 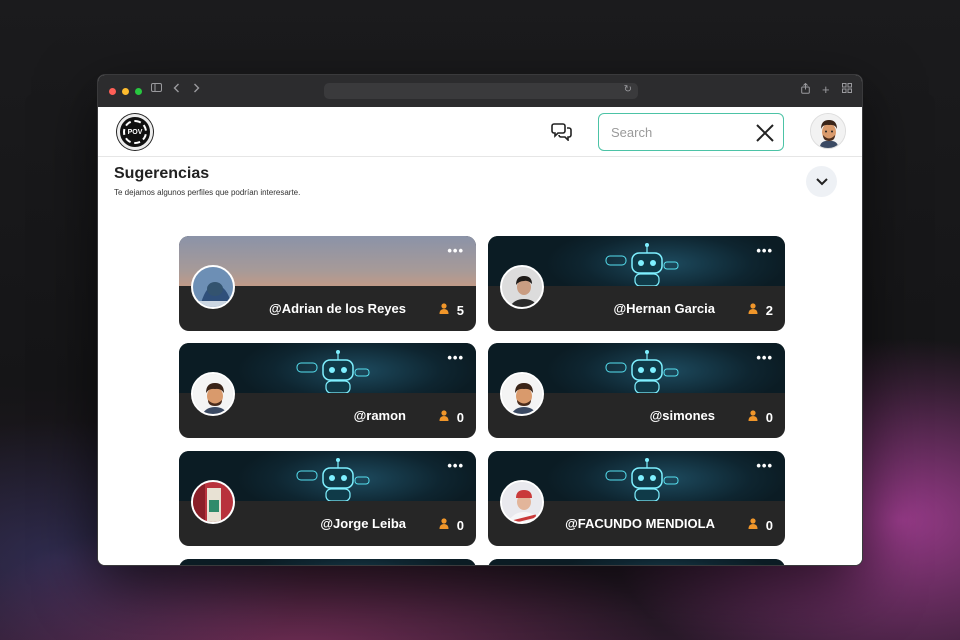 What do you see at coordinates (765, 135) in the screenshot?
I see `close-icon` at bounding box center [765, 135].